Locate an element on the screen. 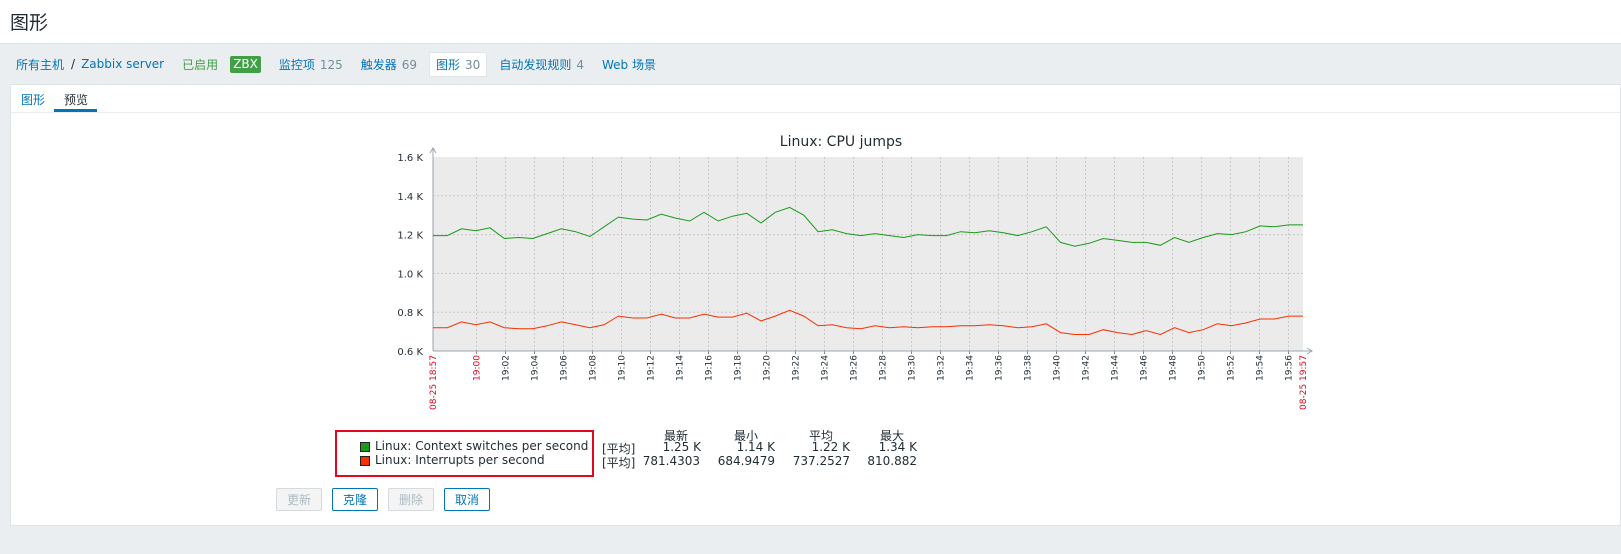  stat-last-context: 1.25 K is located at coordinates (681, 447).